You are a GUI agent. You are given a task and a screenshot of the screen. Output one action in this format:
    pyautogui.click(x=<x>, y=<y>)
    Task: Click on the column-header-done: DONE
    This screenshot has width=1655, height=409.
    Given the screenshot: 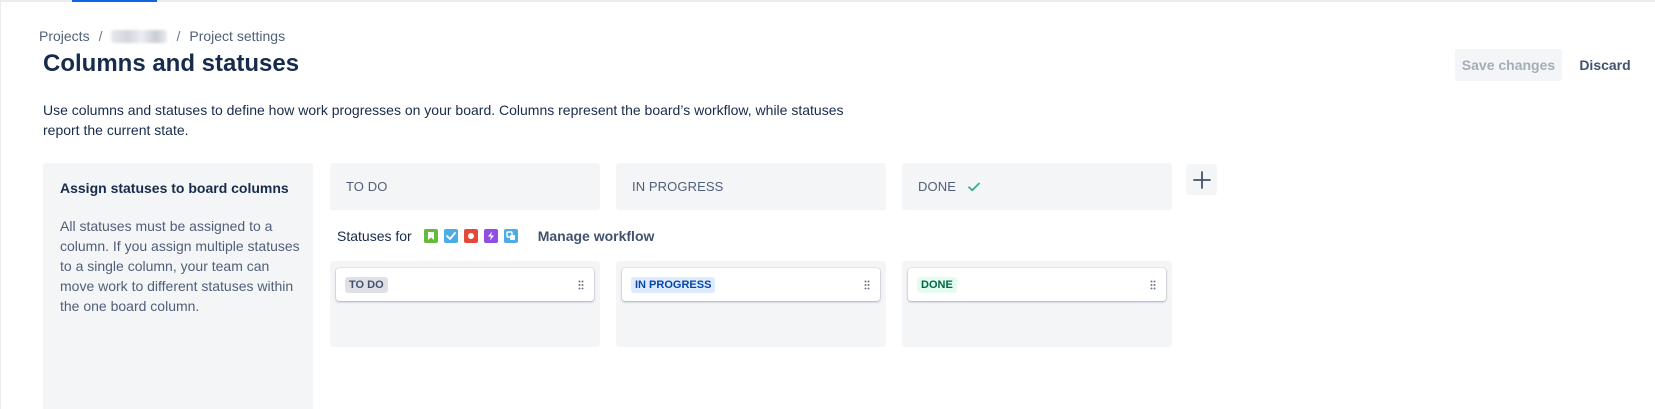 What is the action you would take?
    pyautogui.click(x=1037, y=186)
    